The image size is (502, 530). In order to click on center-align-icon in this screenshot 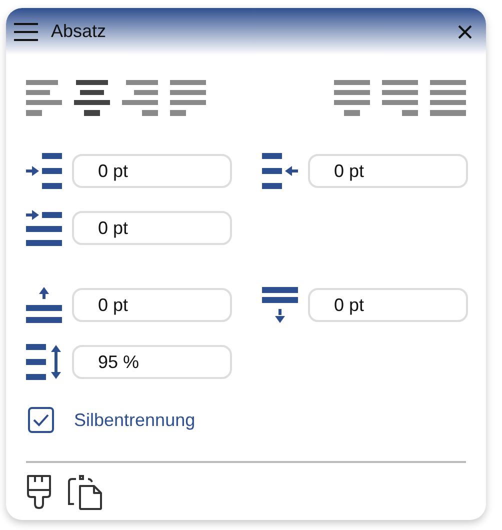, I will do `click(92, 98)`.